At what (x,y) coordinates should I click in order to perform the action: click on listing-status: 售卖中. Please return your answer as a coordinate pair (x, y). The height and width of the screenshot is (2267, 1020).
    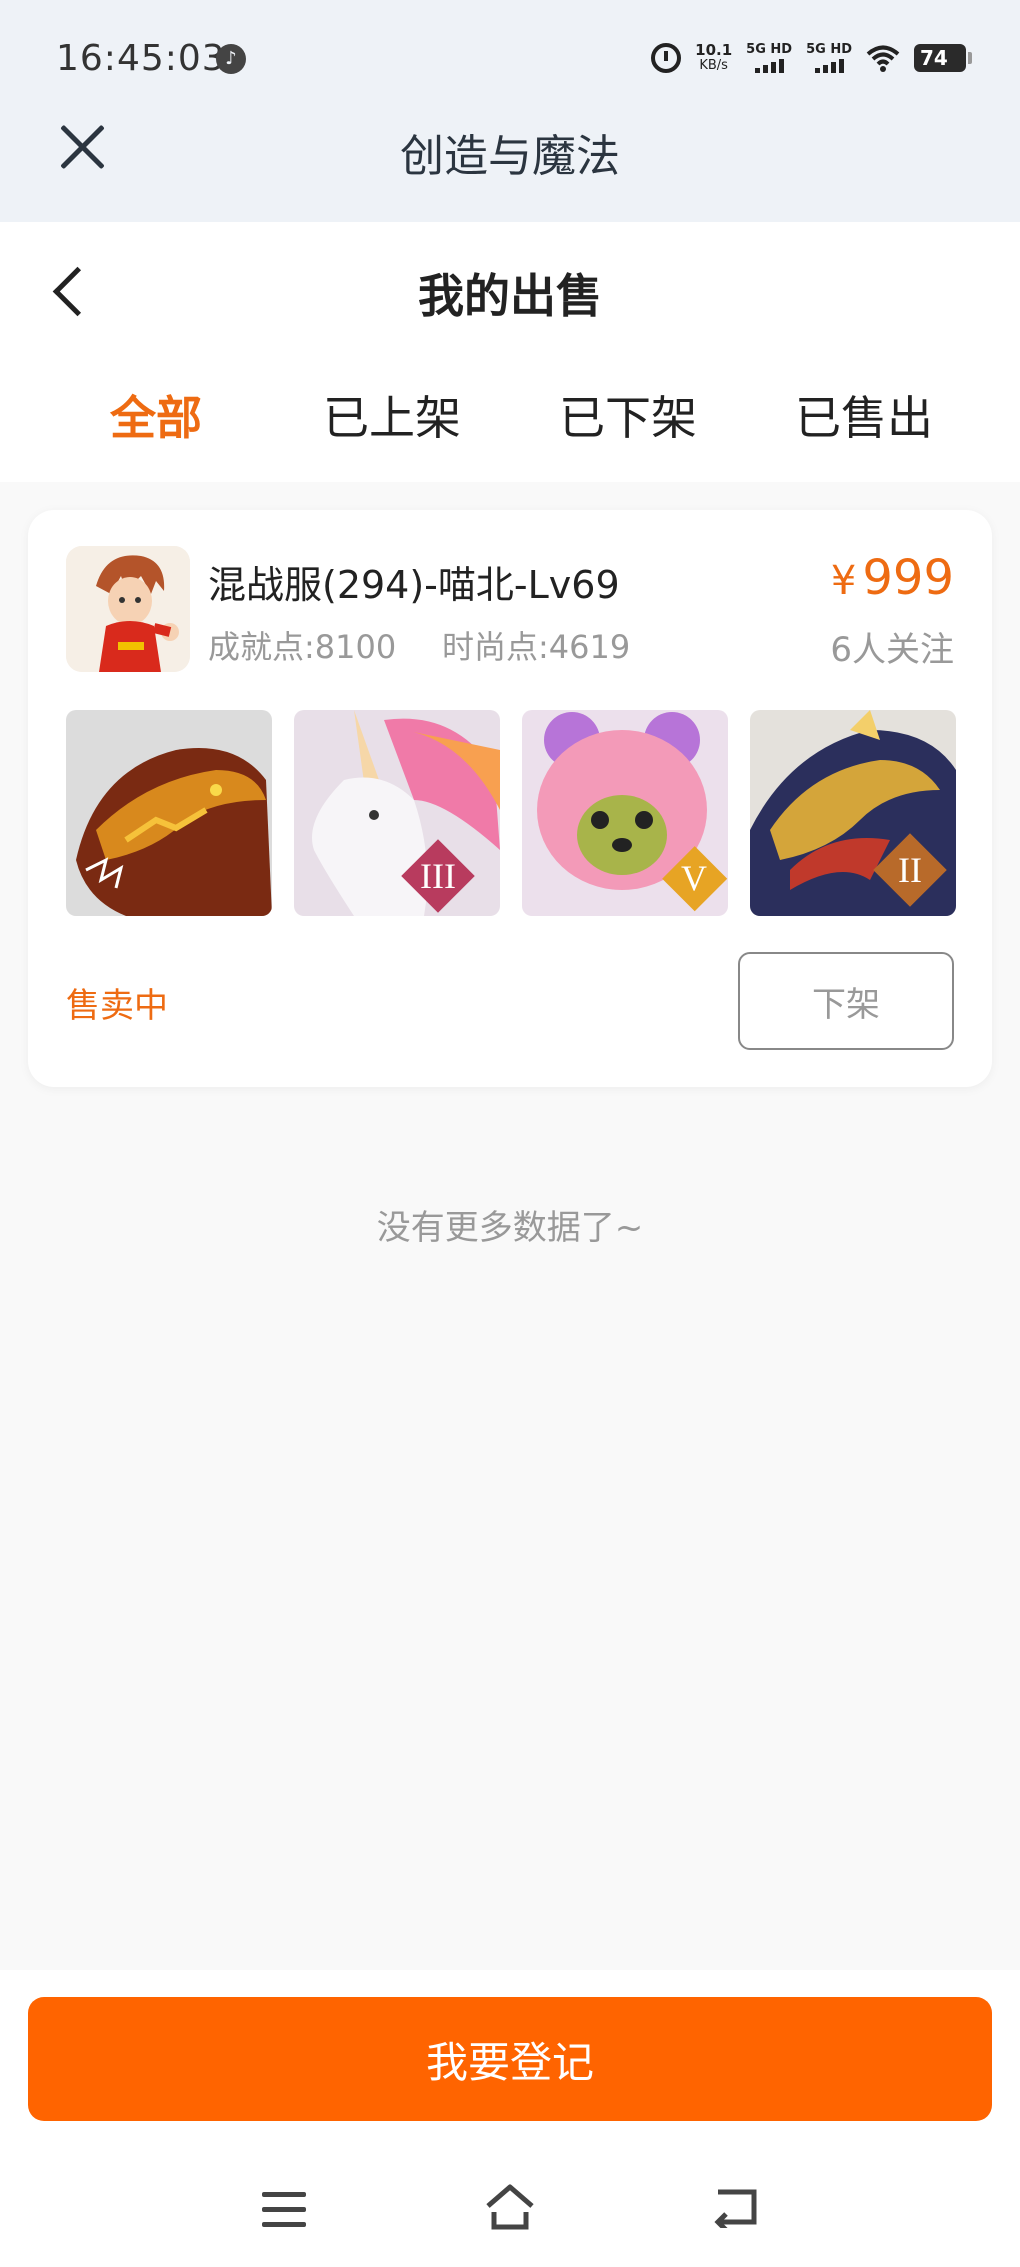
    Looking at the image, I should click on (117, 1006).